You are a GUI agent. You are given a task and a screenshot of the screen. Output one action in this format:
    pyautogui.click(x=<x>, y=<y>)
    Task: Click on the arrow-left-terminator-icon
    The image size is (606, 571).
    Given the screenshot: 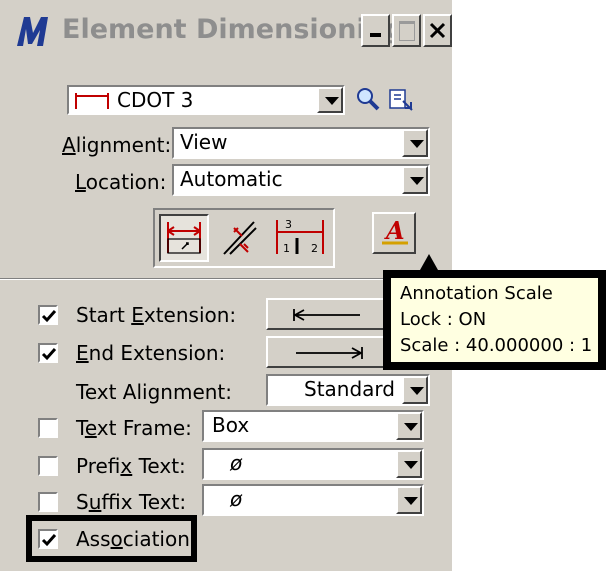 What is the action you would take?
    pyautogui.click(x=326, y=315)
    